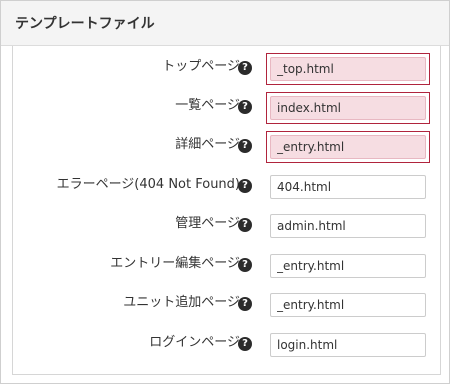 The image size is (450, 384). I want to click on top-page-field-wrap, so click(348, 69).